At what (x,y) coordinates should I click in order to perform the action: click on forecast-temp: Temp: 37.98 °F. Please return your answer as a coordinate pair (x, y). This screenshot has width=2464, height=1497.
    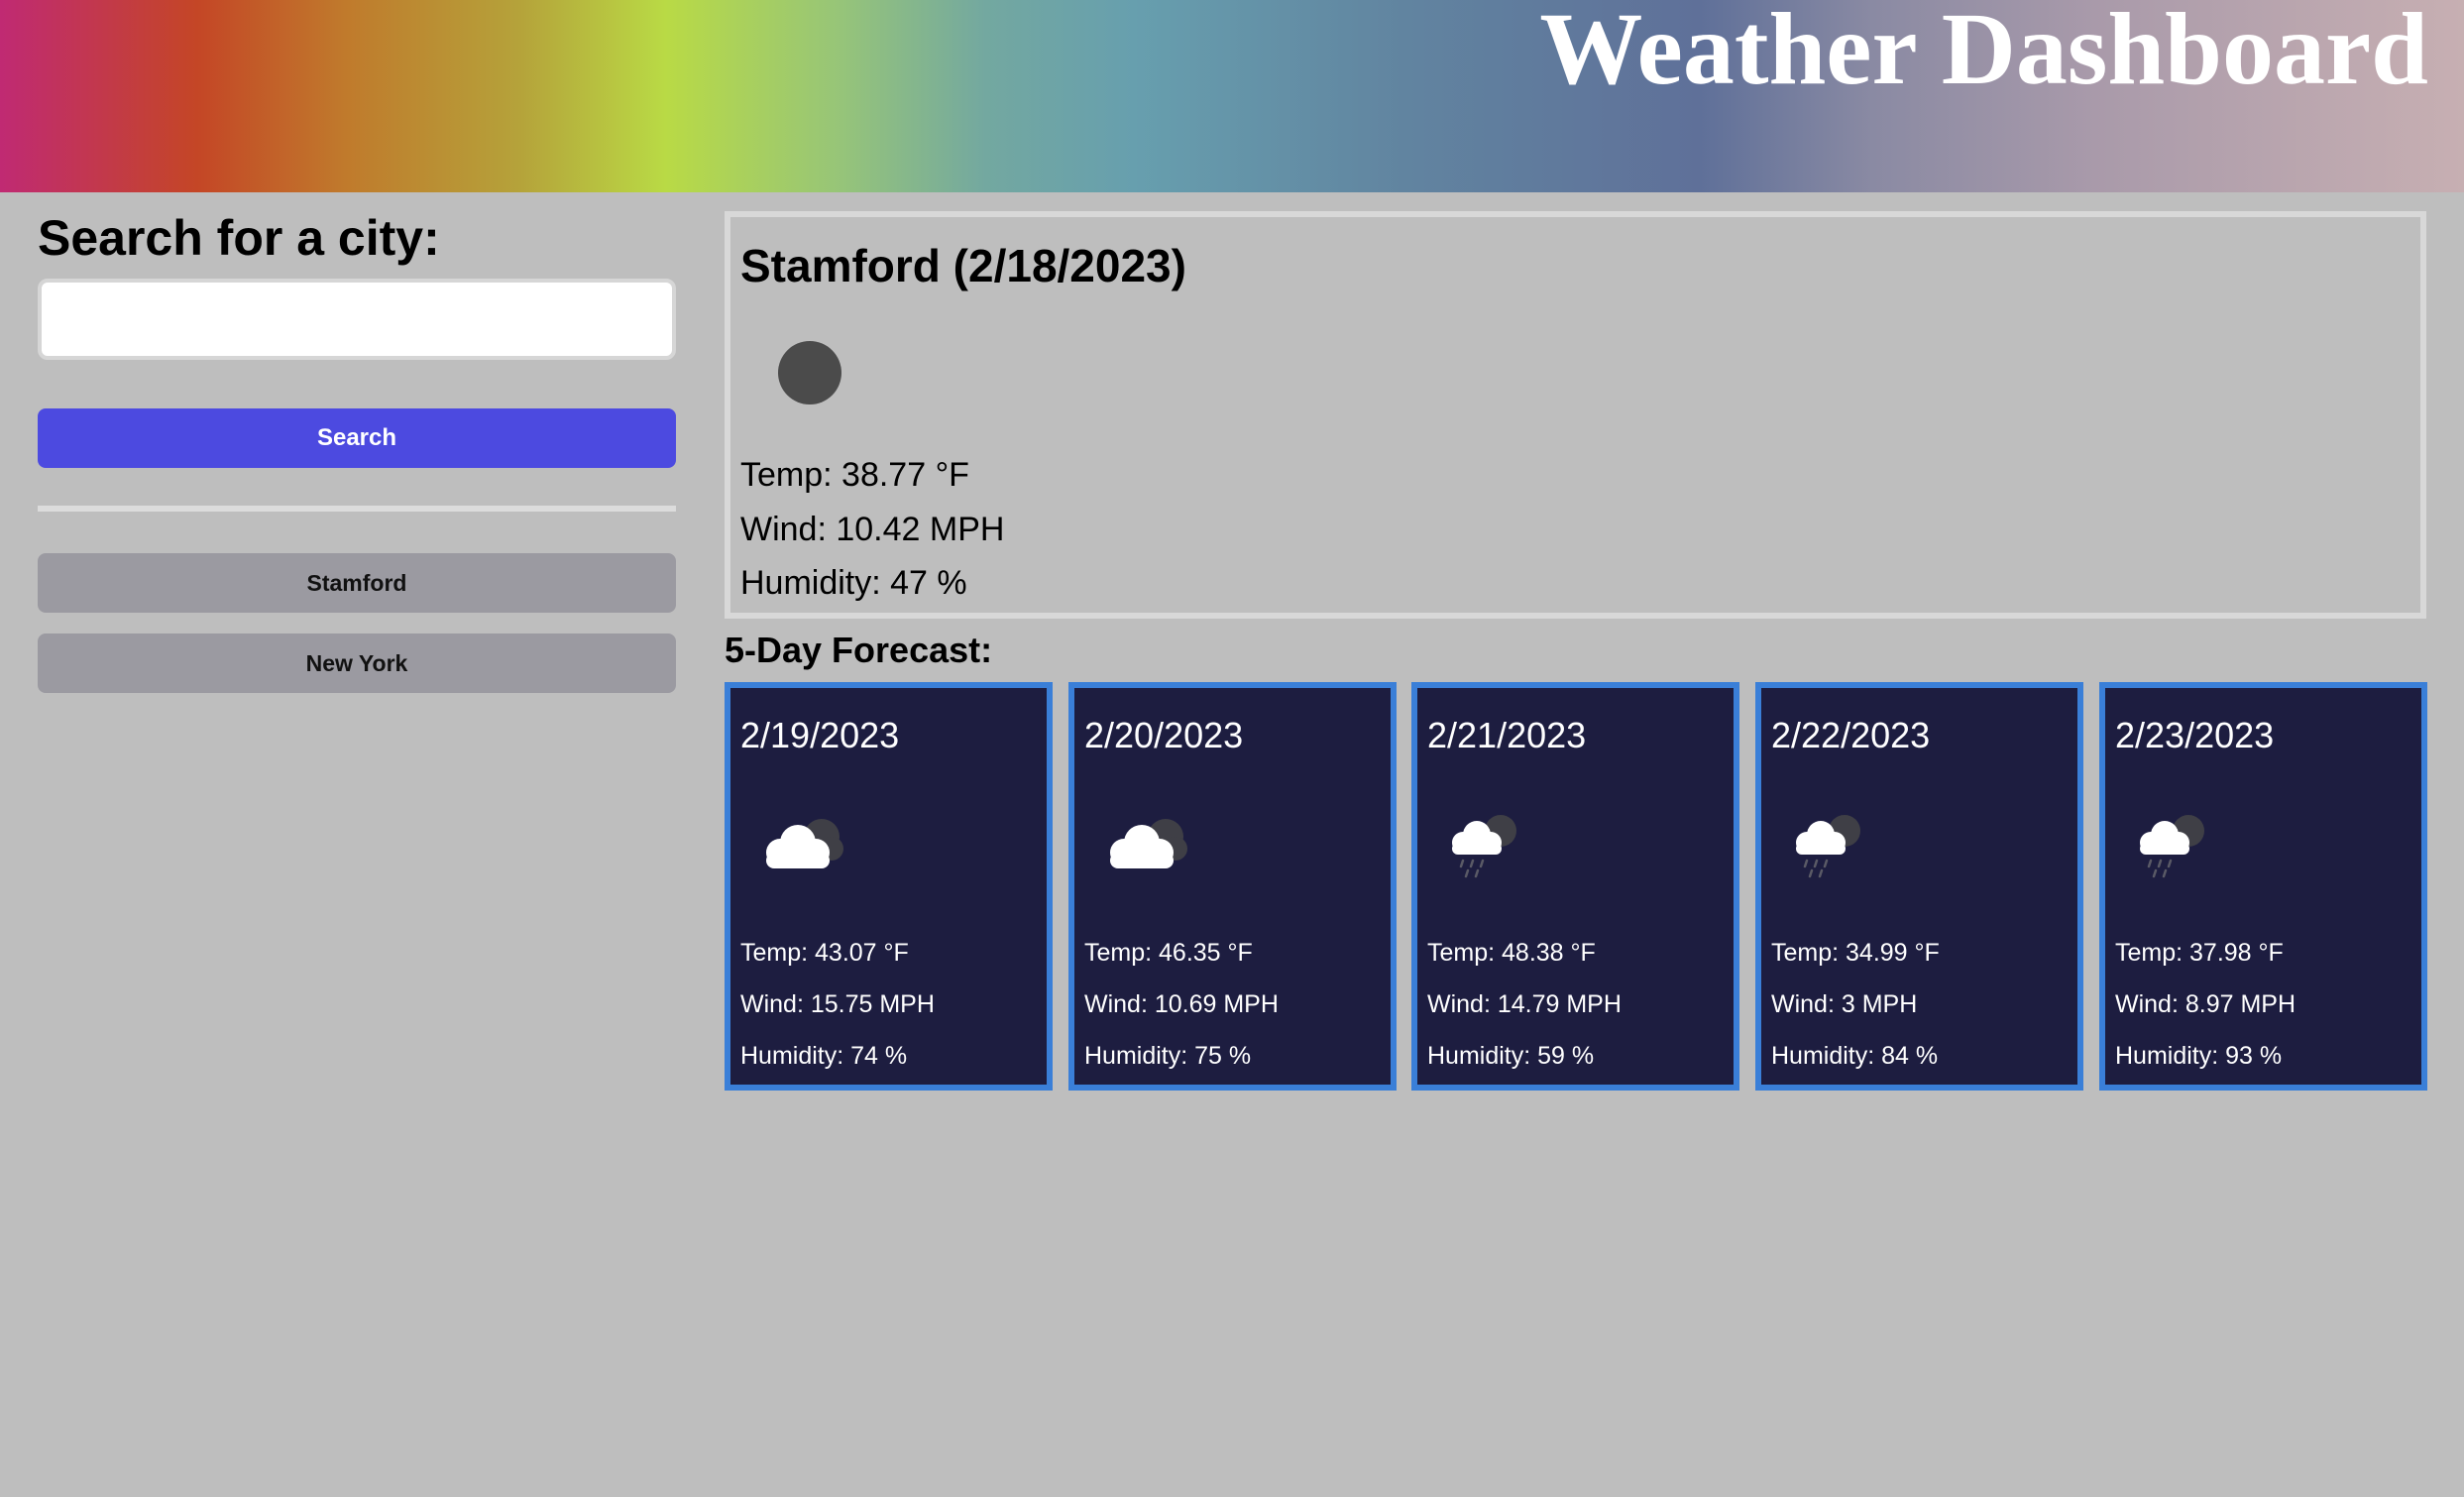
    Looking at the image, I should click on (2199, 953).